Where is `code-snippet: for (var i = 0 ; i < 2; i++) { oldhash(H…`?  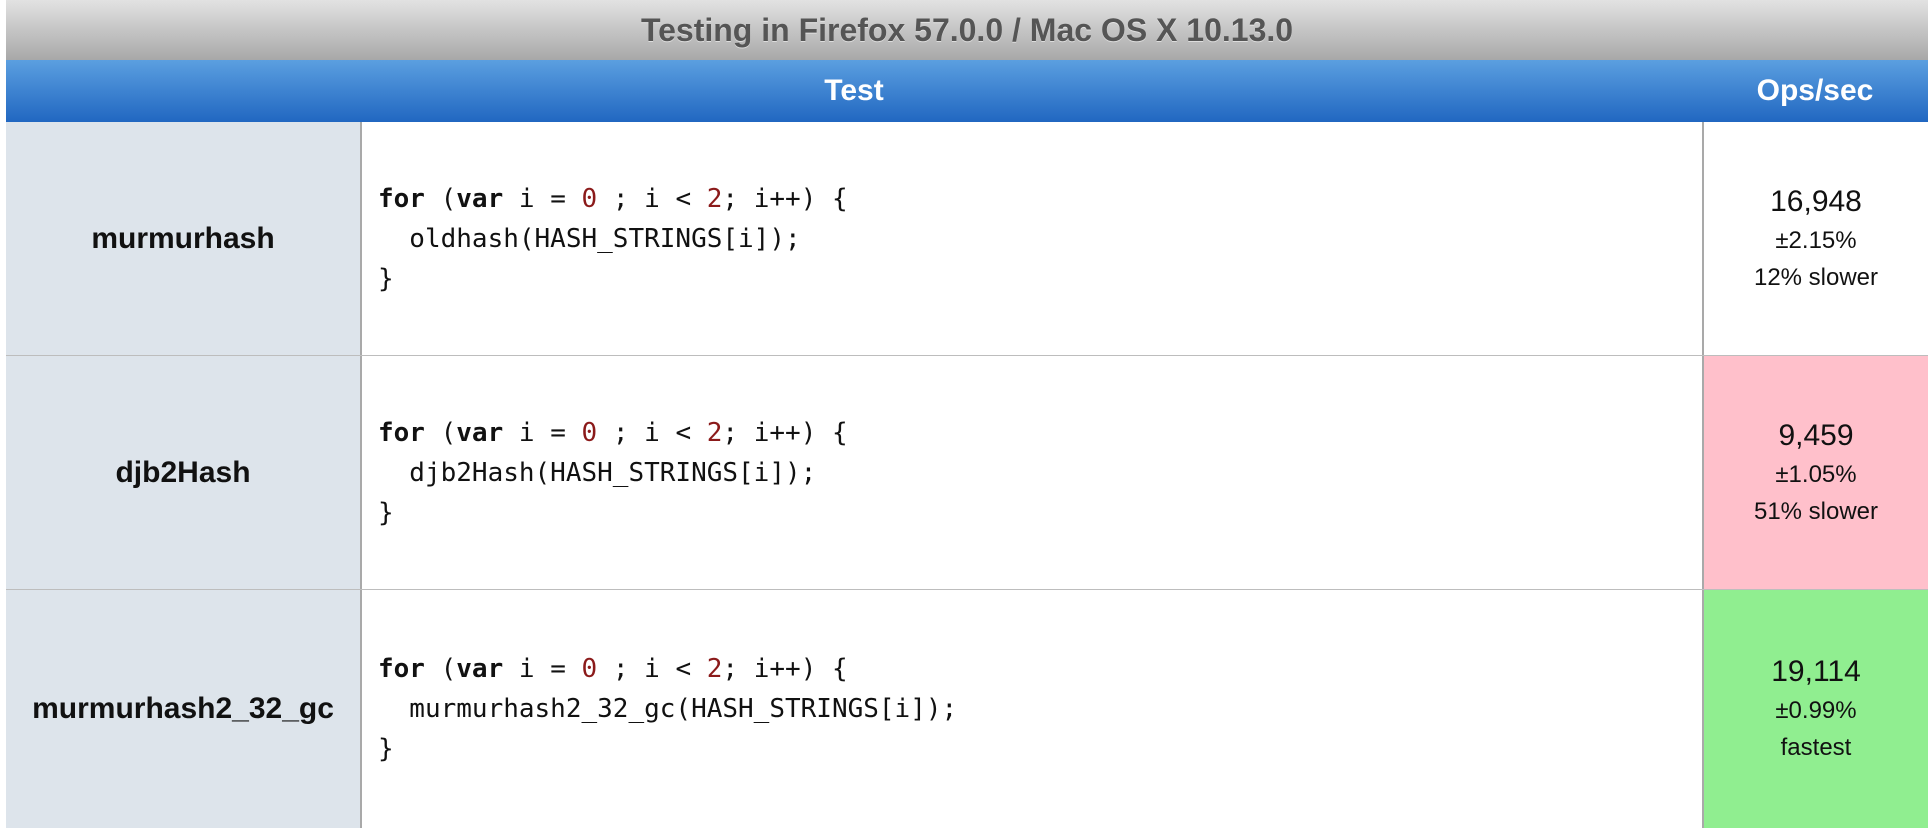
code-snippet: for (var i = 0 ; i < 2; i++) { oldhash(H… is located at coordinates (613, 239).